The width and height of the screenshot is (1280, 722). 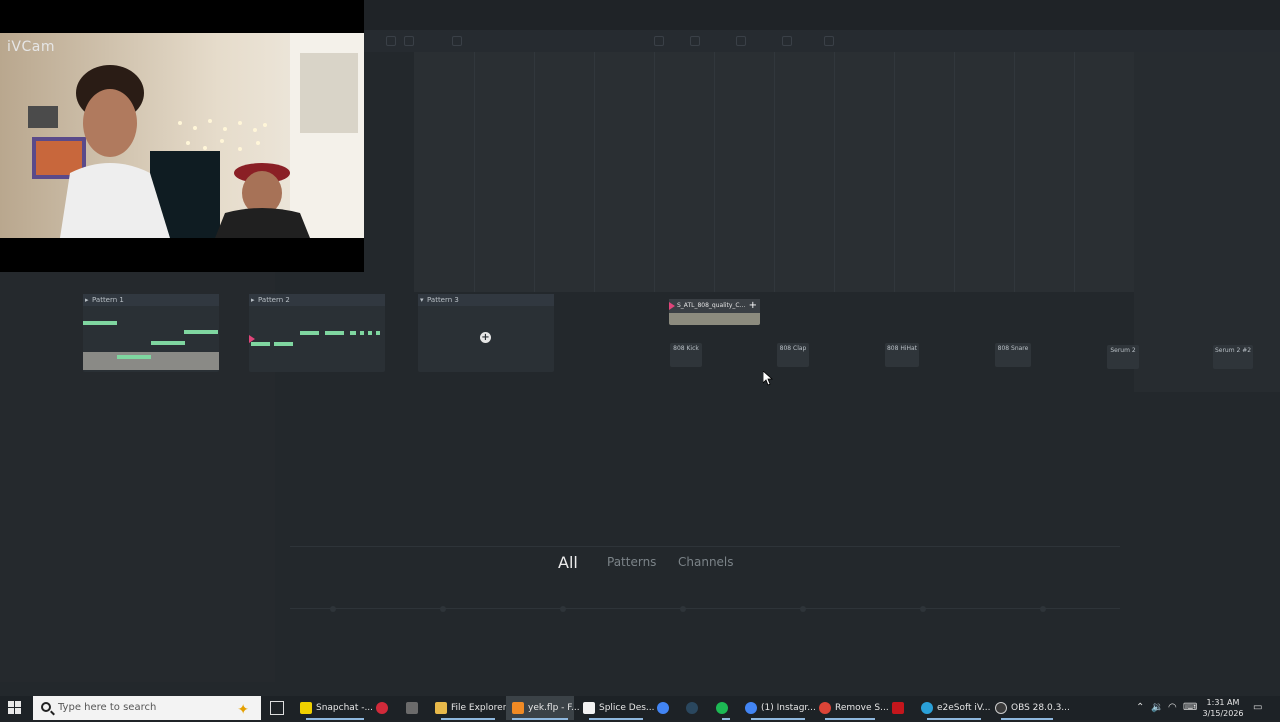 What do you see at coordinates (1207, 222) in the screenshot?
I see `right-panel` at bounding box center [1207, 222].